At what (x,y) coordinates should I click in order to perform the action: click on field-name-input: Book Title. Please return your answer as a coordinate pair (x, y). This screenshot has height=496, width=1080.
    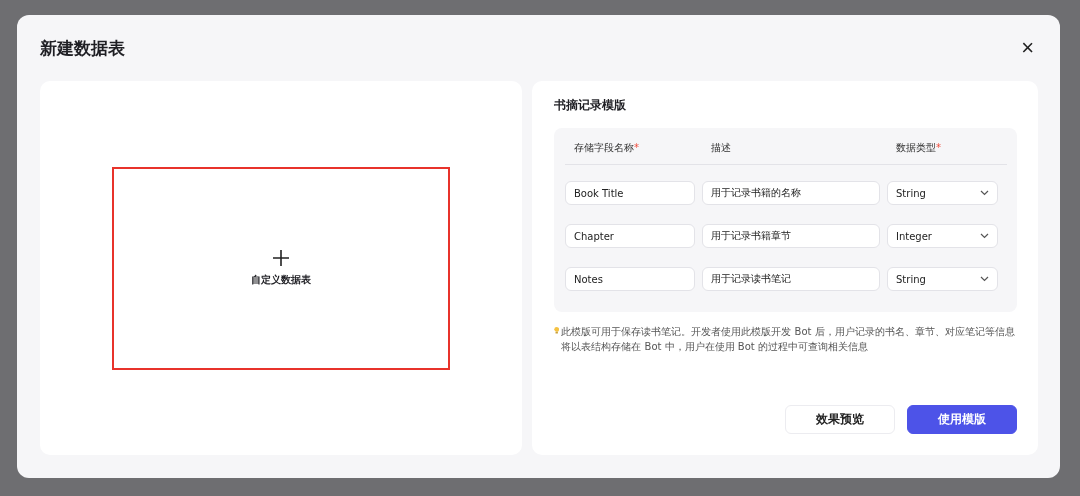
    Looking at the image, I should click on (630, 193).